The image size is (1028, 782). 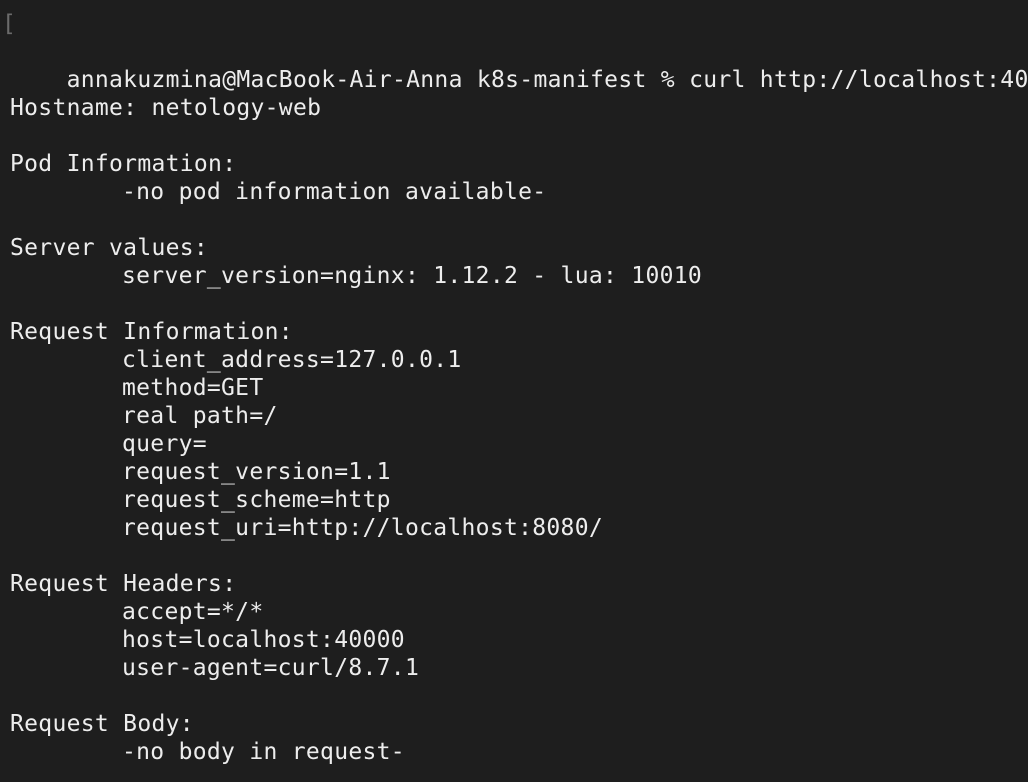 What do you see at coordinates (193, 612) in the screenshot?
I see `accept-header-value: accept=*/*` at bounding box center [193, 612].